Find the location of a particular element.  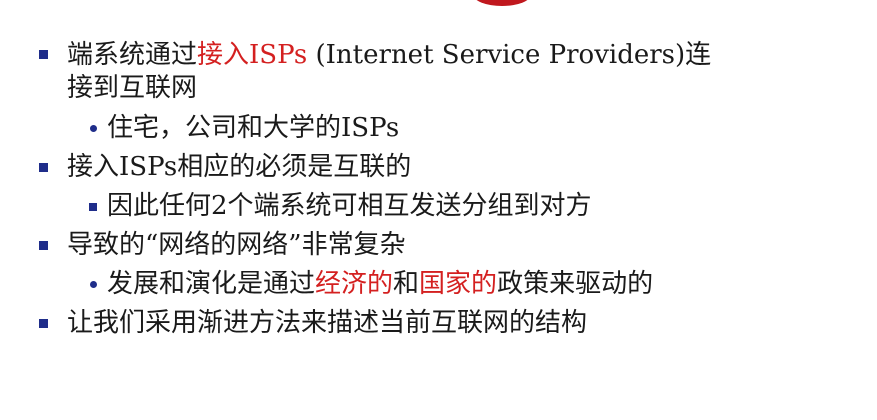

sub-bullet-3-text-pre: 发展和演化是通过 is located at coordinates (211, 284).